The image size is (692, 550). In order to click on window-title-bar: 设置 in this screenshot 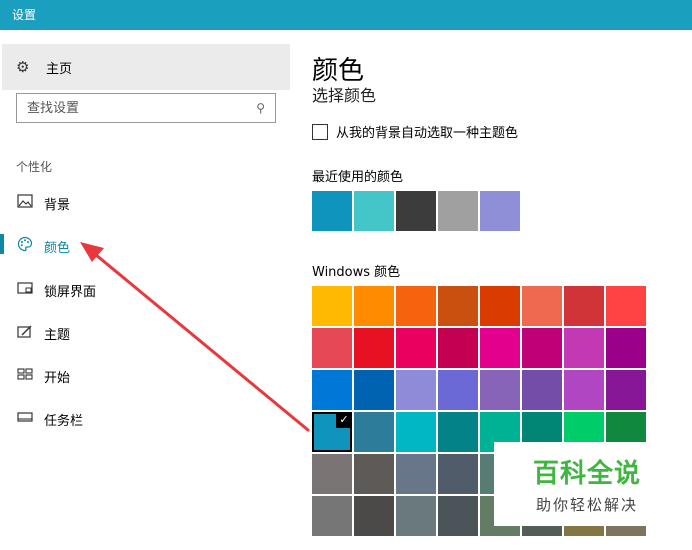, I will do `click(346, 15)`.